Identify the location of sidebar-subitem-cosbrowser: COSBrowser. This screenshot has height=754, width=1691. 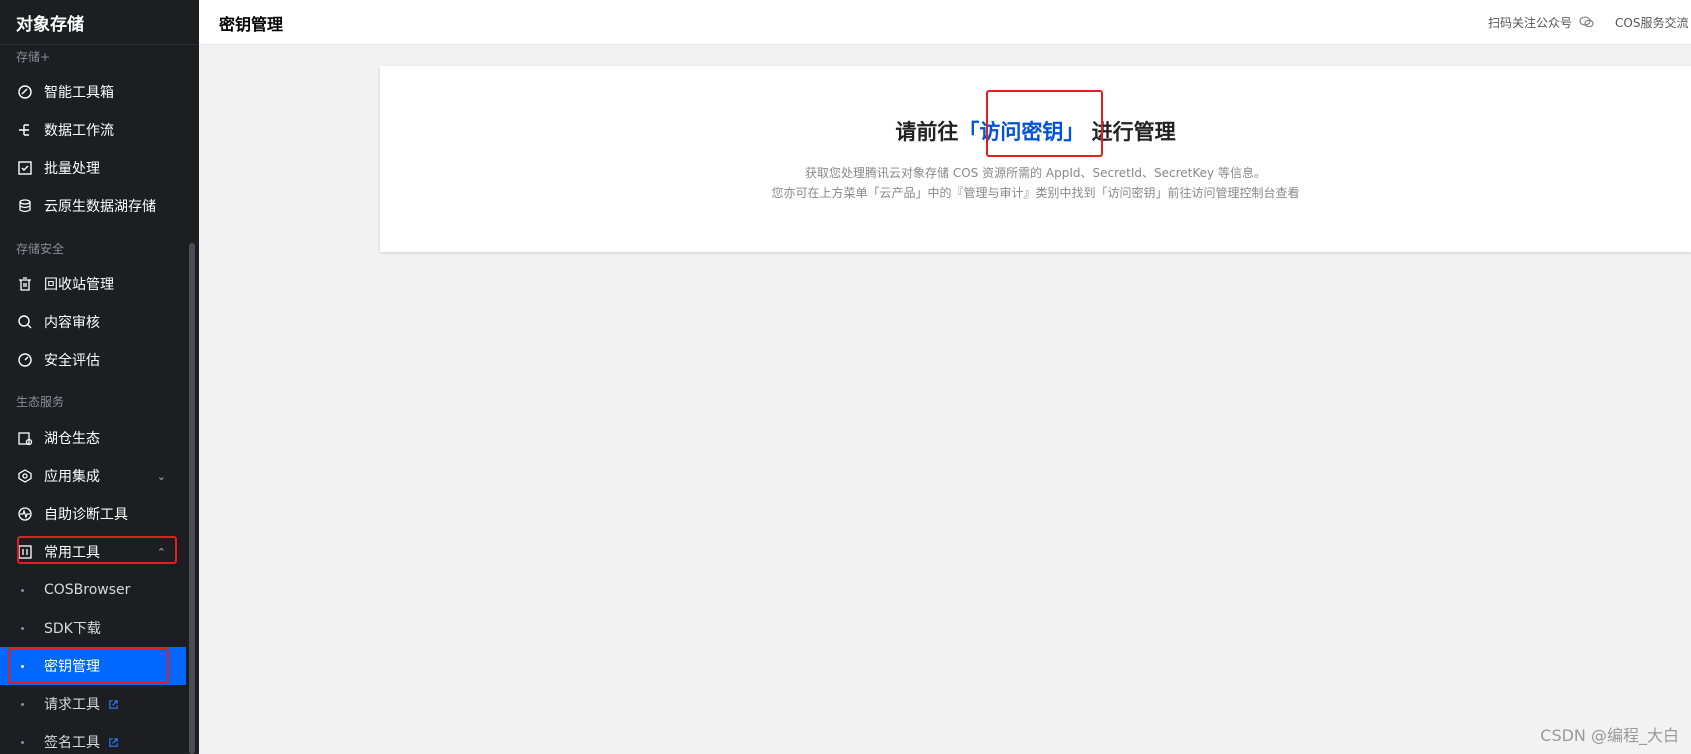
(93, 590).